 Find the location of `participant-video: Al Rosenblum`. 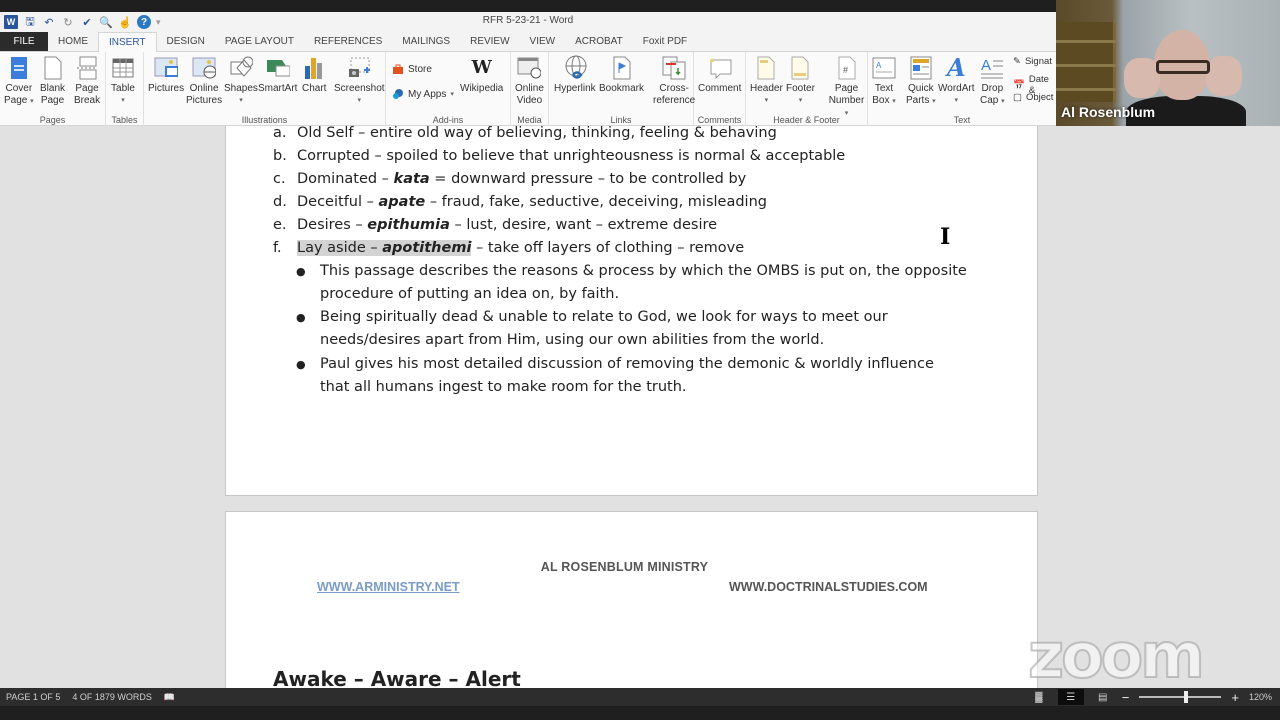

participant-video: Al Rosenblum is located at coordinates (1168, 63).